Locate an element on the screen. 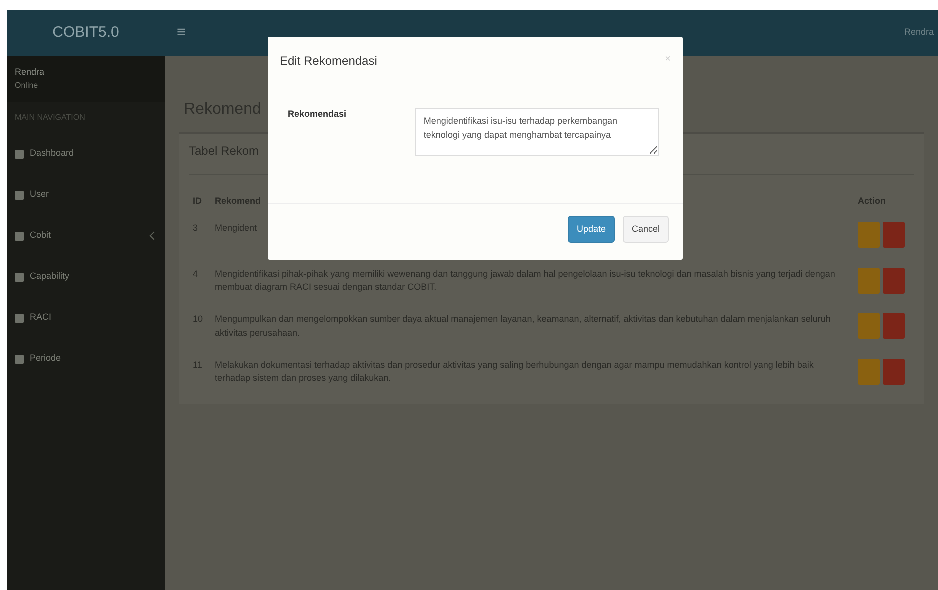 The width and height of the screenshot is (938, 590). user-menu: Rendra is located at coordinates (921, 33).